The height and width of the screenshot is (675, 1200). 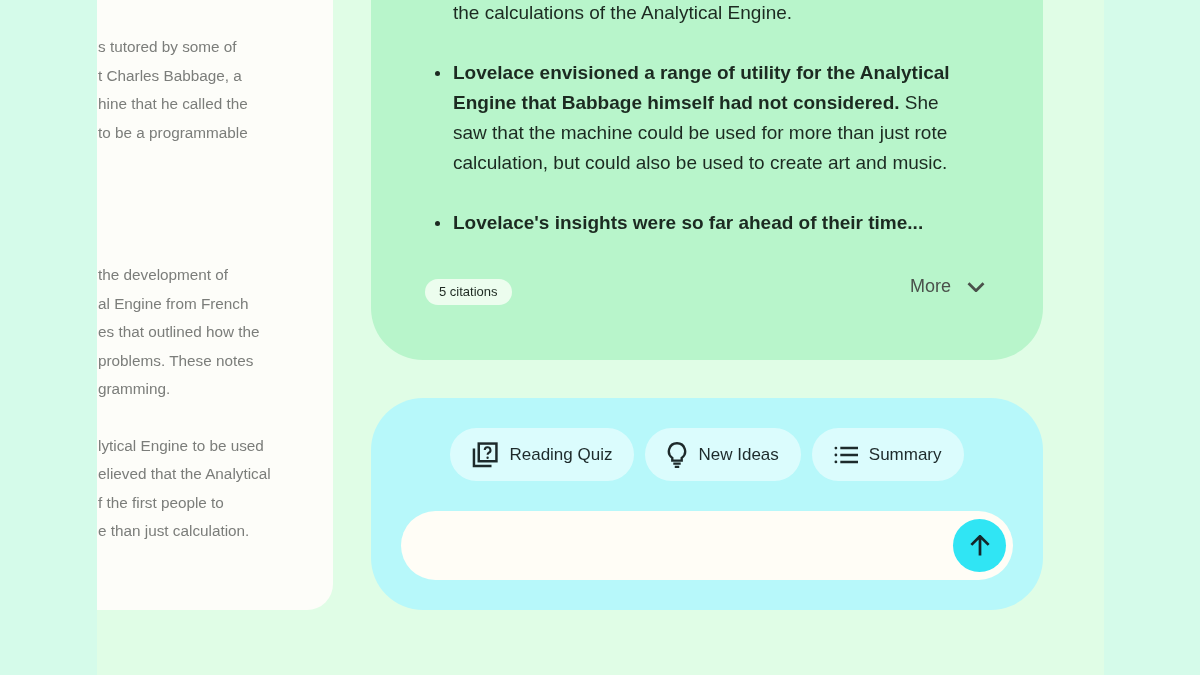 I want to click on document-text: elieved that the Analytical, so click(x=184, y=474).